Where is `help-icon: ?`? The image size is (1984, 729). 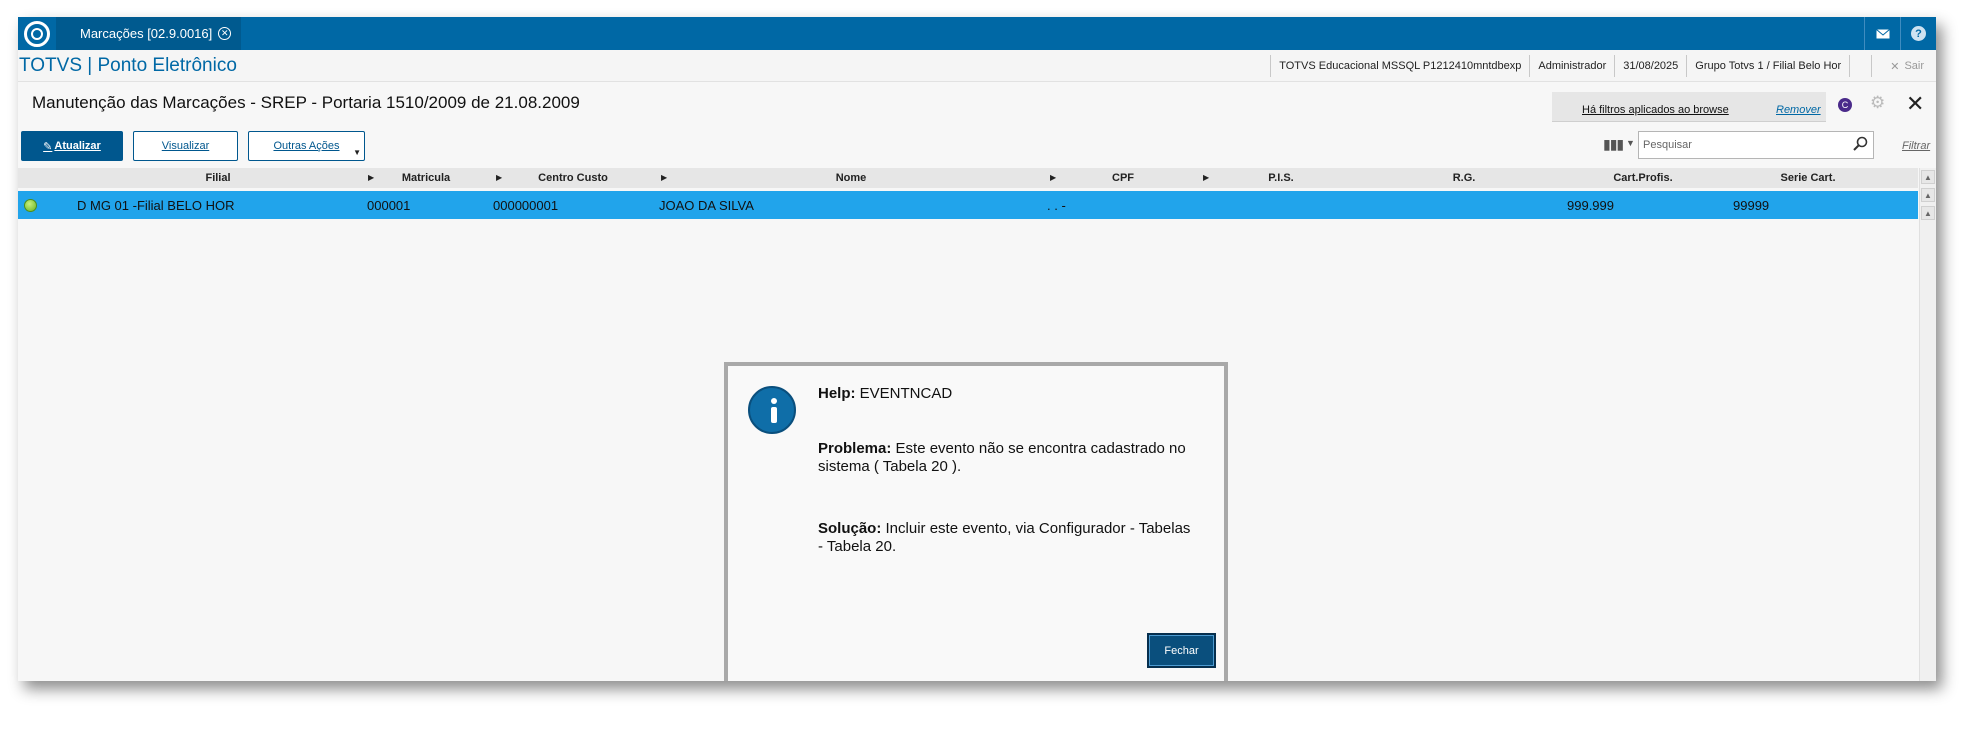
help-icon: ? is located at coordinates (1918, 33).